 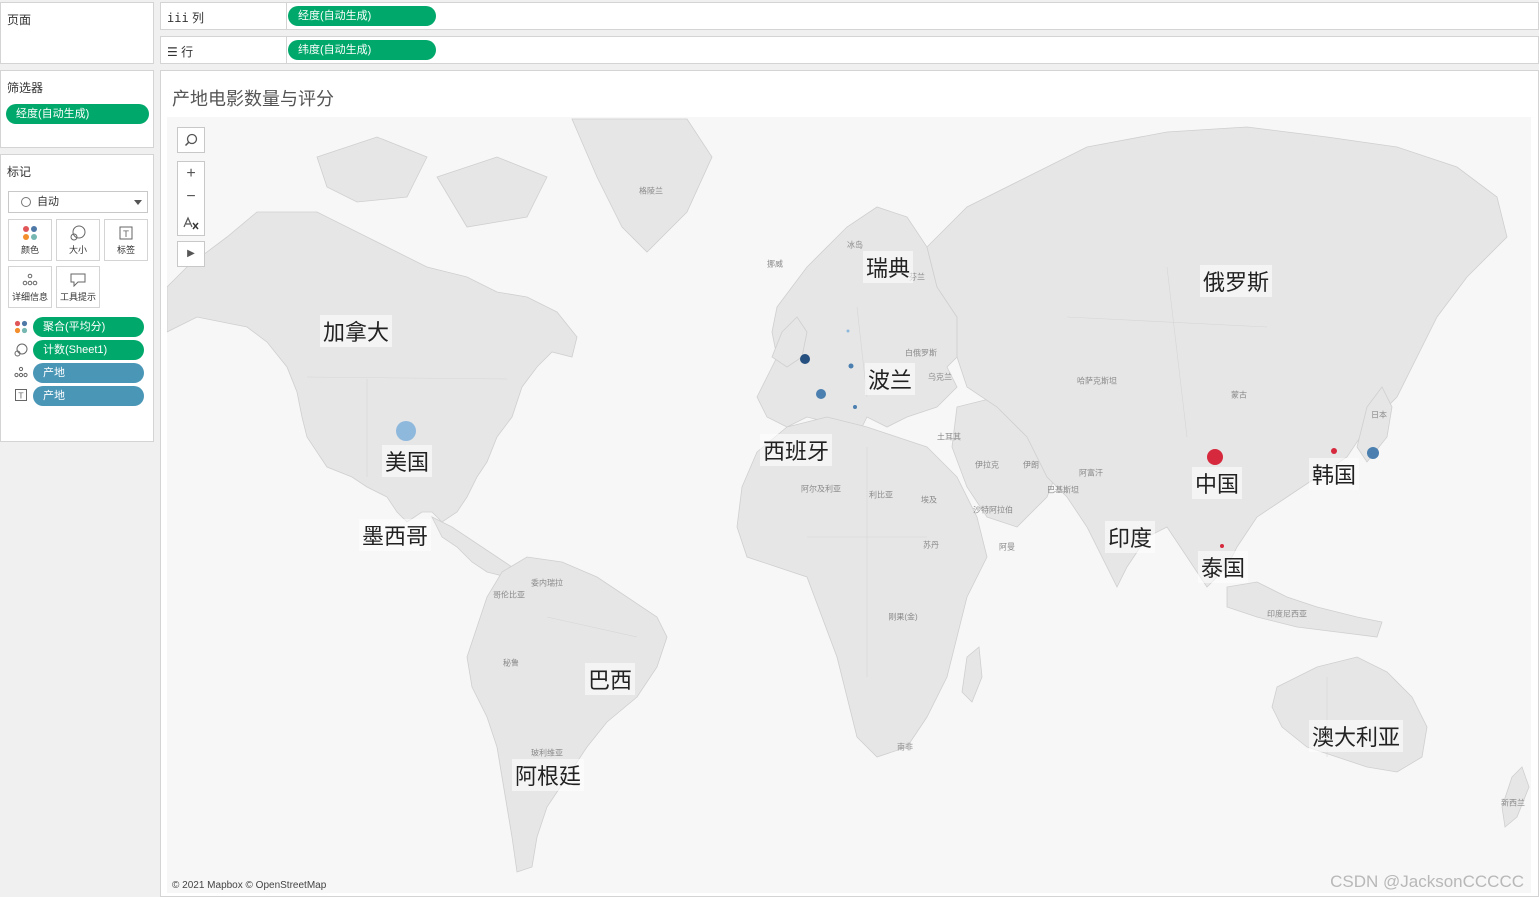 What do you see at coordinates (88, 350) in the screenshot?
I see `field-pill-count: 计数(Sheet1)` at bounding box center [88, 350].